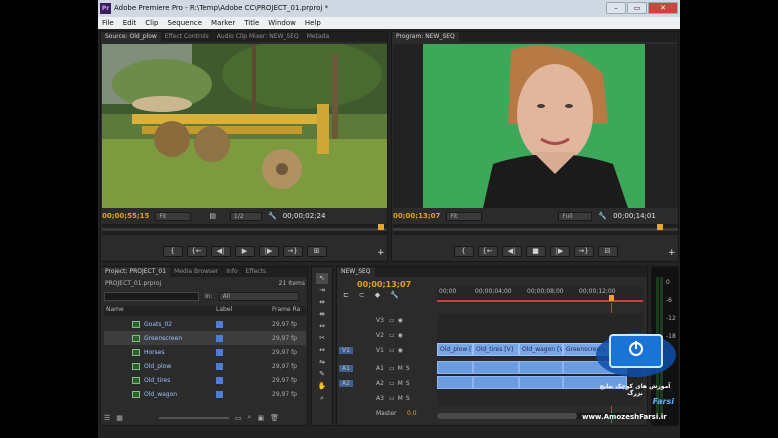  I want to click on column-label: Label, so click(244, 311).